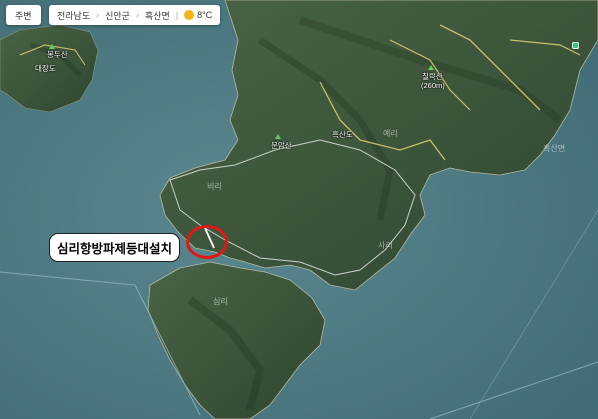 The image size is (598, 419). I want to click on place-village-south-west: 심리, so click(220, 301).